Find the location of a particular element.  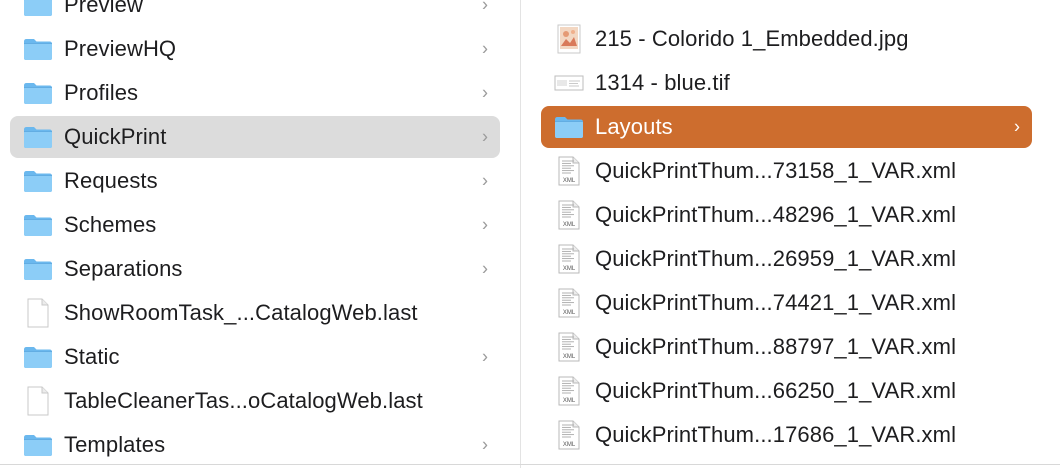

item-label: QuickPrintThum...88797_1_VAR.xml is located at coordinates (776, 346).